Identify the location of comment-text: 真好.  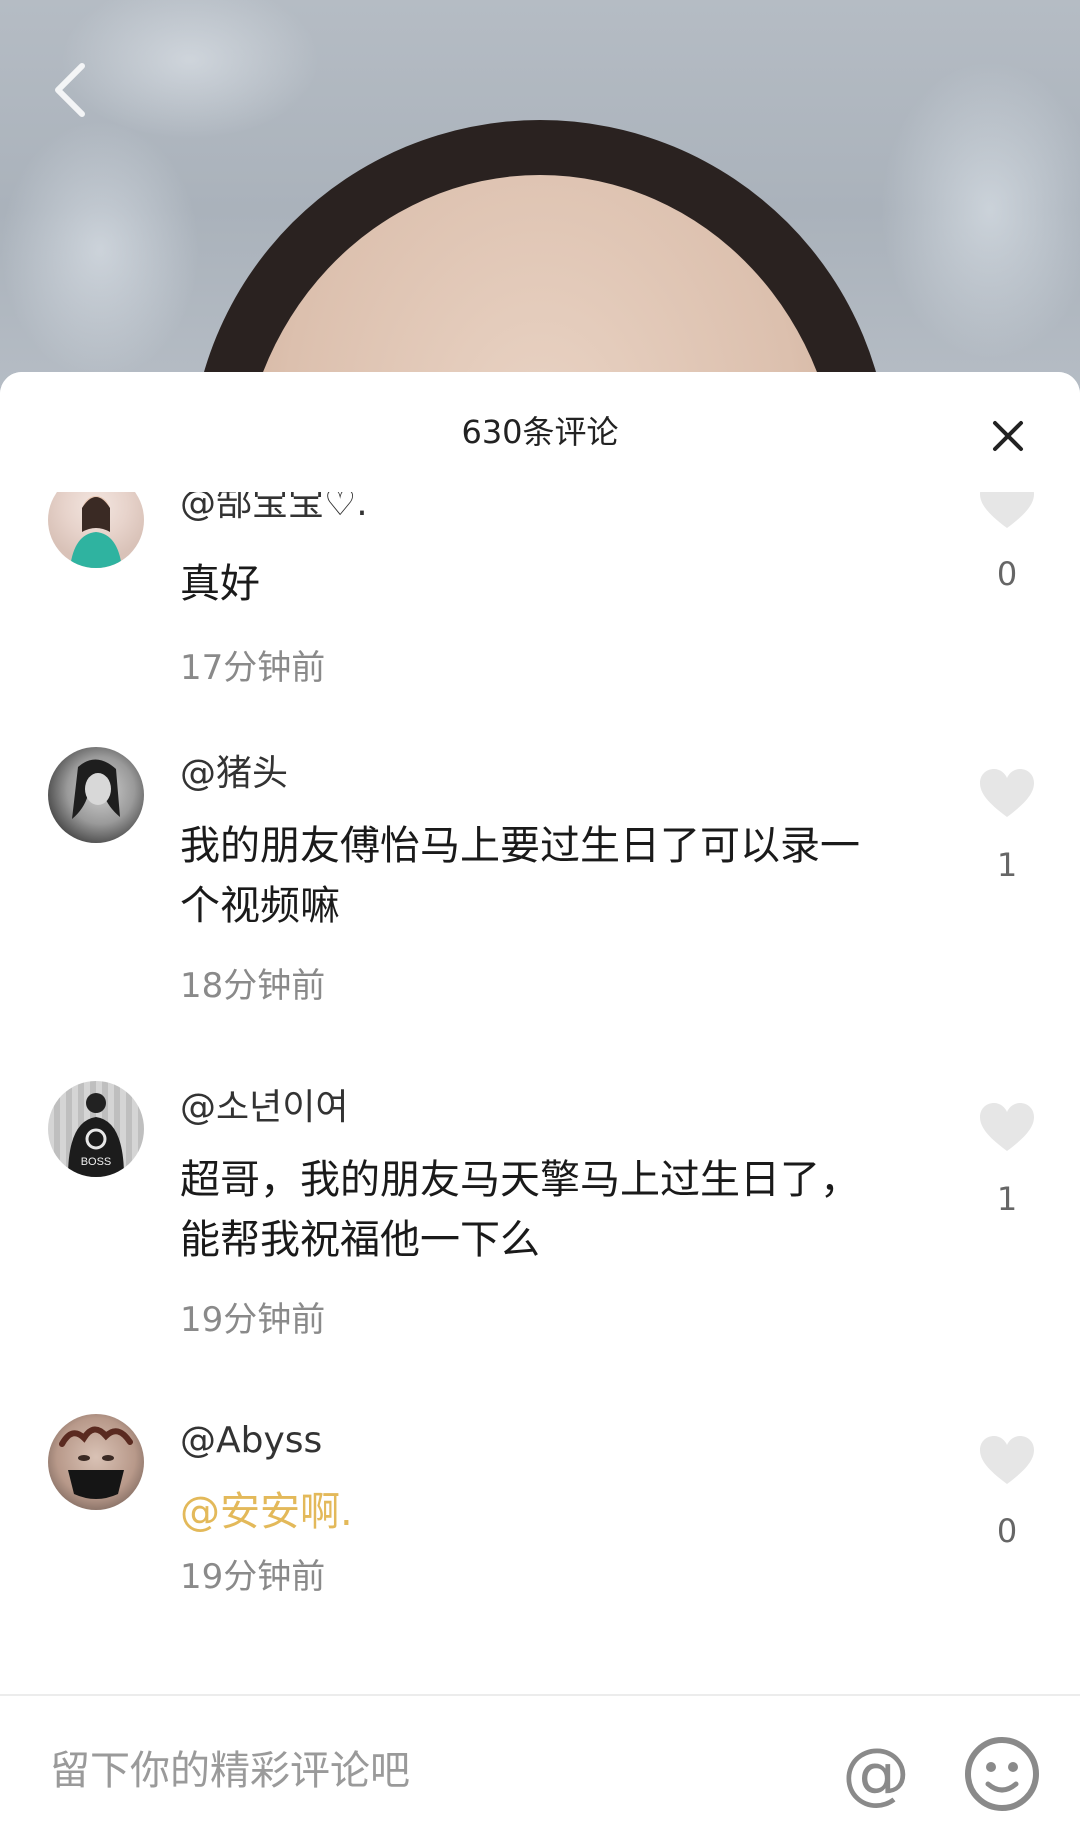
(220, 584).